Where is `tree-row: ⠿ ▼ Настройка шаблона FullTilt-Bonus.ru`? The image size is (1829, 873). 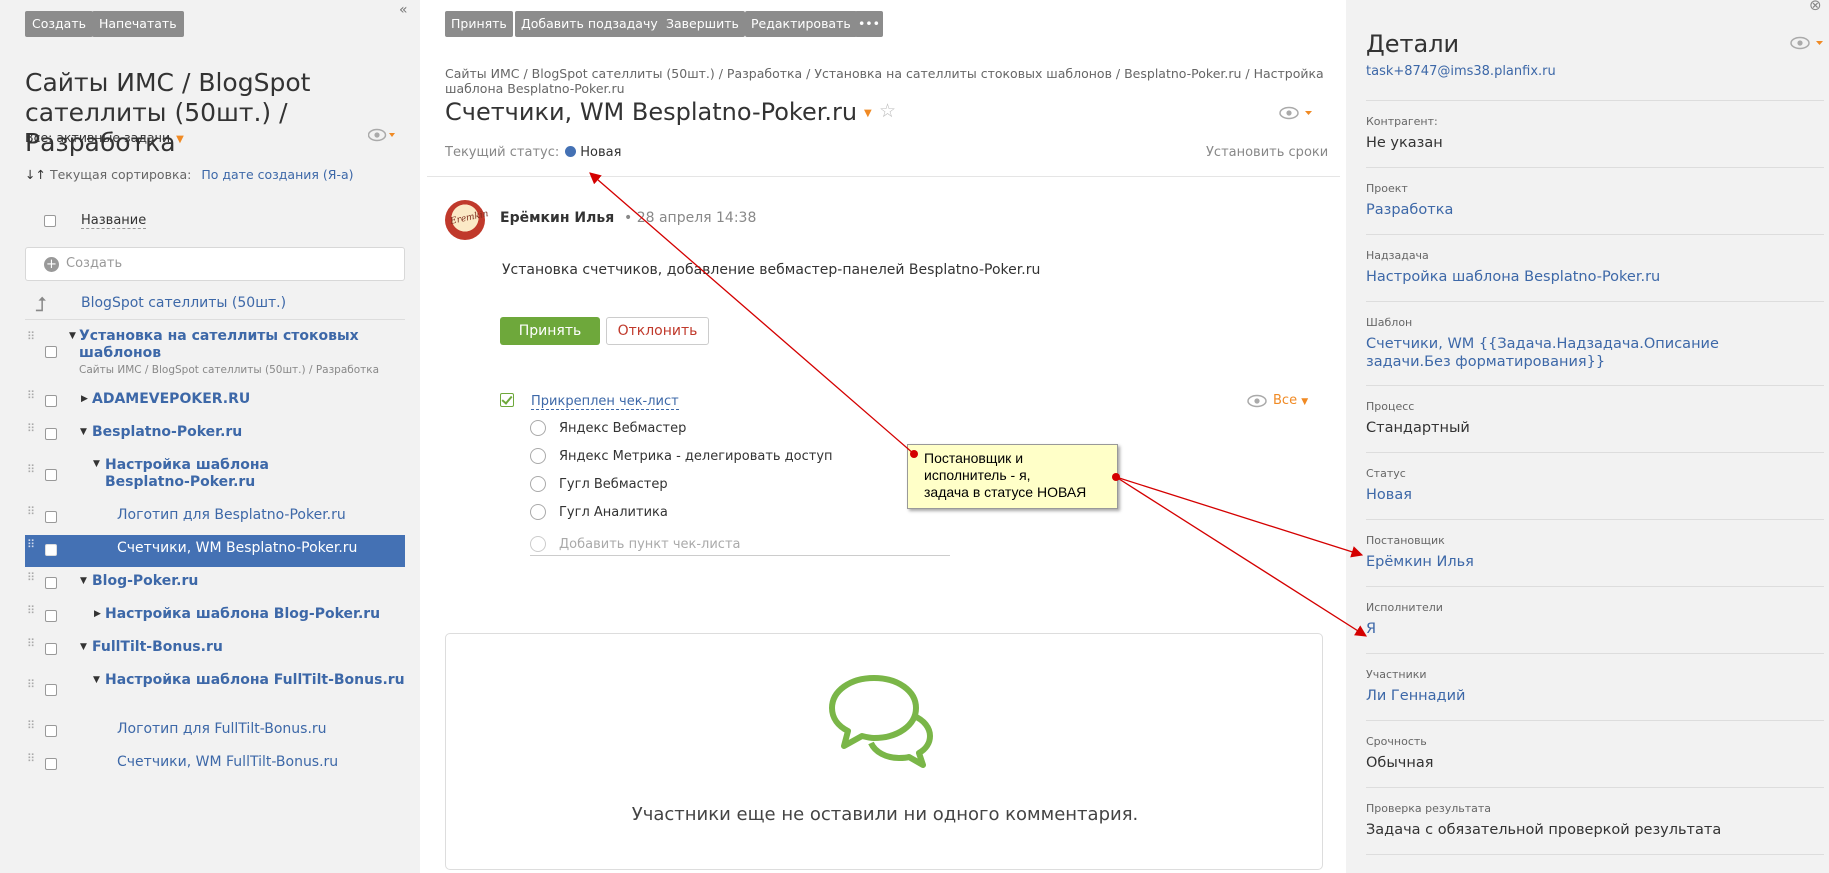
tree-row: ⠿ ▼ Настройка шаблона FullTilt-Bonus.ru is located at coordinates (215, 689).